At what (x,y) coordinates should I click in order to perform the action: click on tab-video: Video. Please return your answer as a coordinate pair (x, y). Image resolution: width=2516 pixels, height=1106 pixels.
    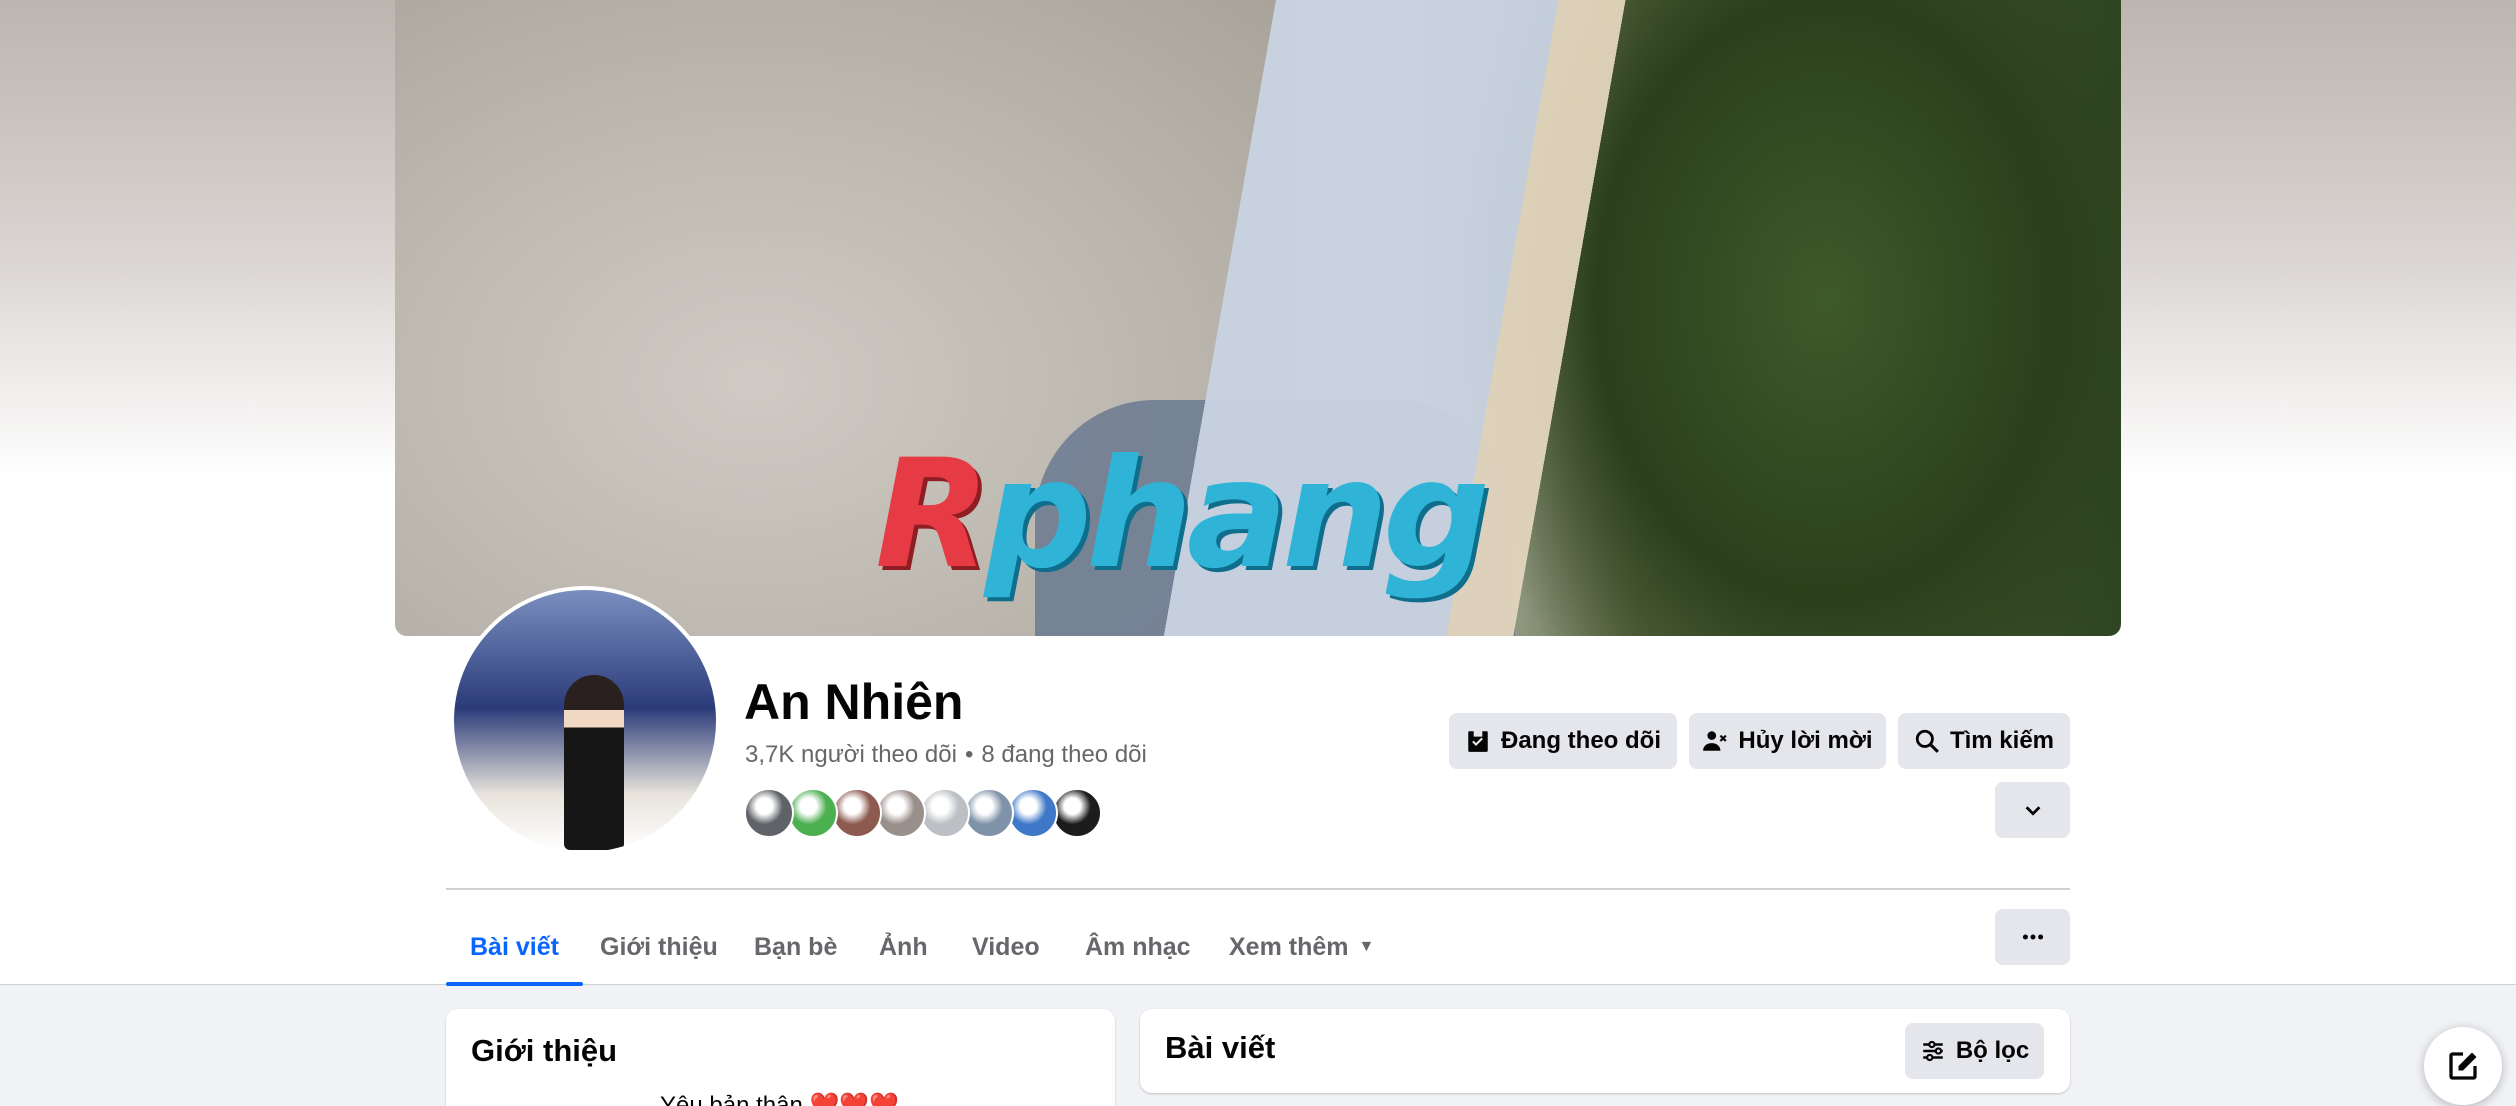
    Looking at the image, I should click on (1006, 947).